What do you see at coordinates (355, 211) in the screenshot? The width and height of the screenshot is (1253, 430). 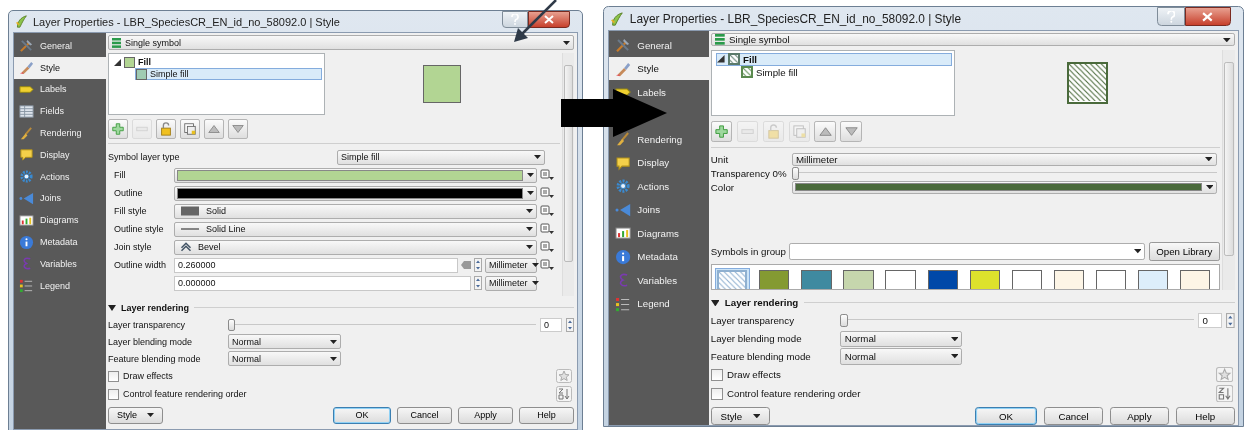 I see `dropdown: Solid` at bounding box center [355, 211].